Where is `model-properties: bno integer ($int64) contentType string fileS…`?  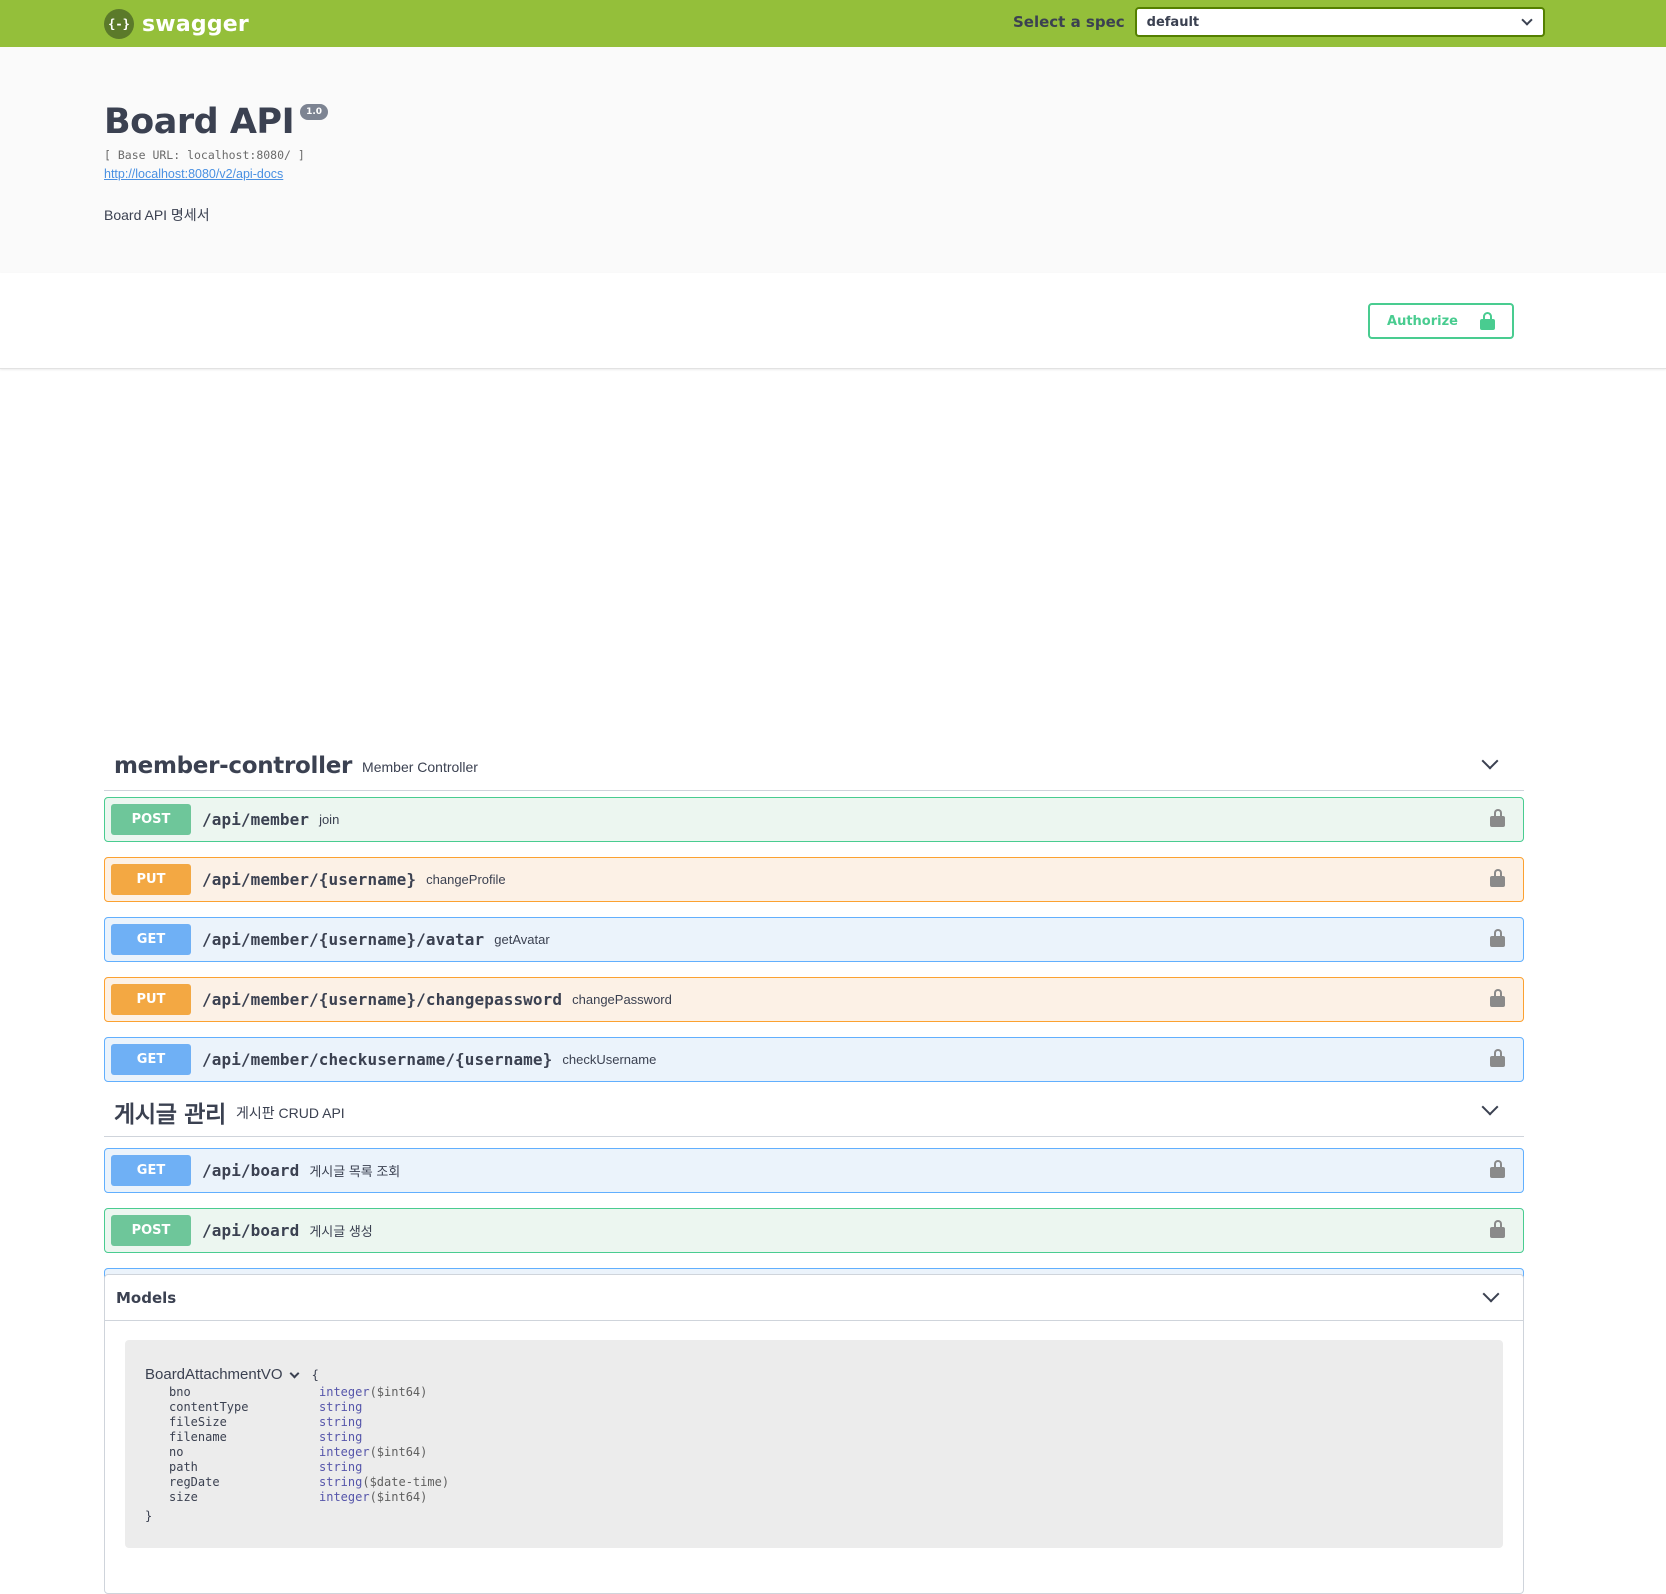 model-properties: bno integer ($int64) contentType string fileS… is located at coordinates (814, 1445).